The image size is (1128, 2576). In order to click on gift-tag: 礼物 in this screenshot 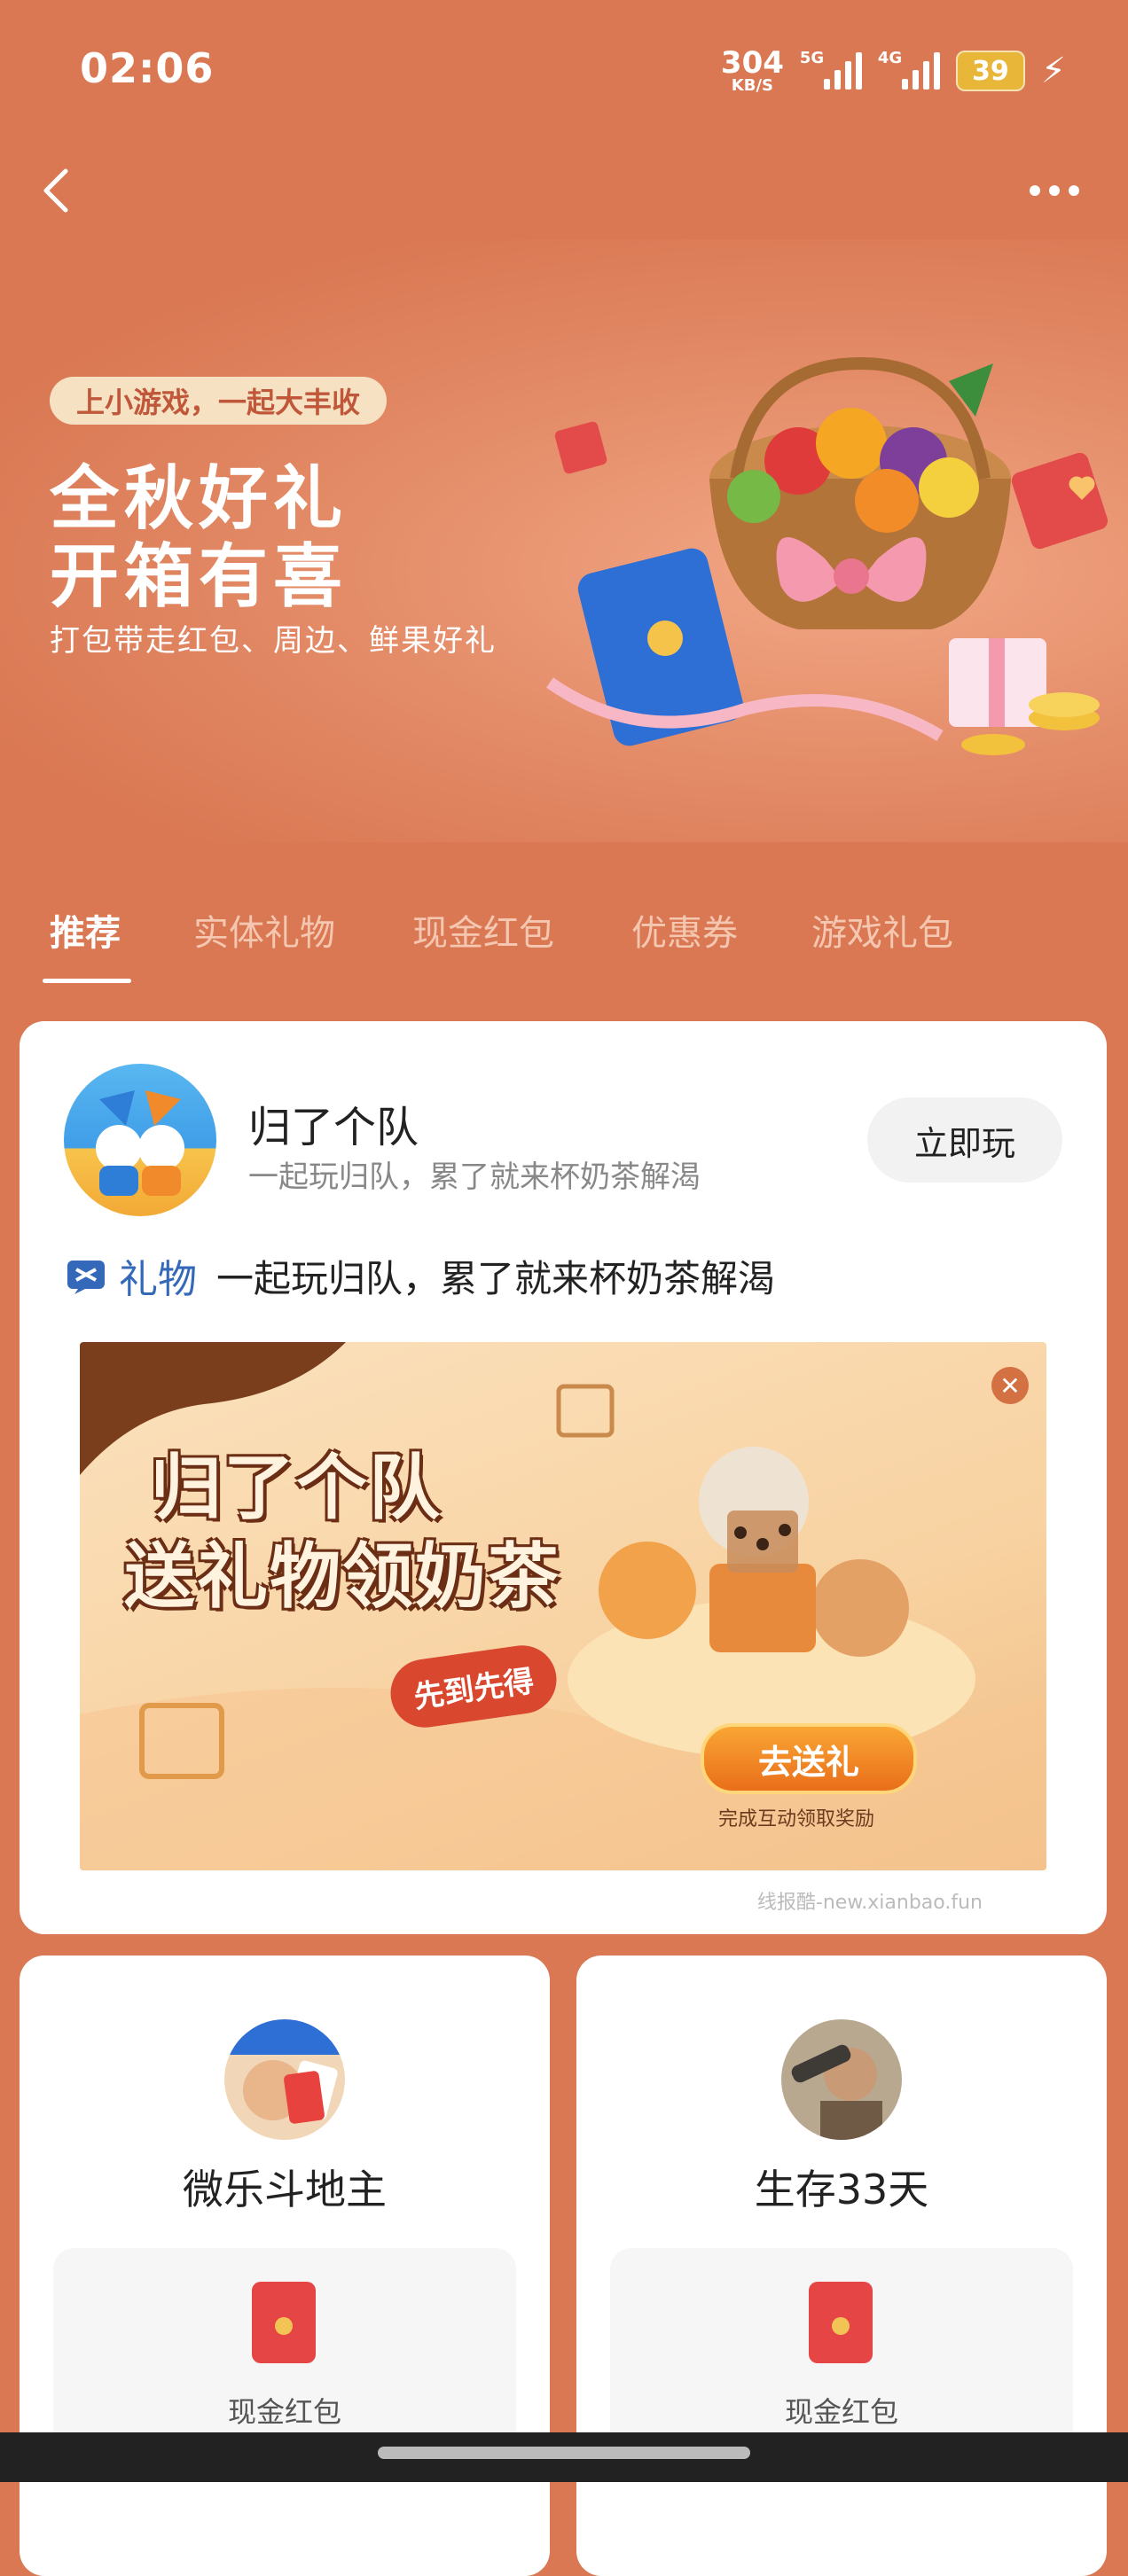, I will do `click(158, 1279)`.